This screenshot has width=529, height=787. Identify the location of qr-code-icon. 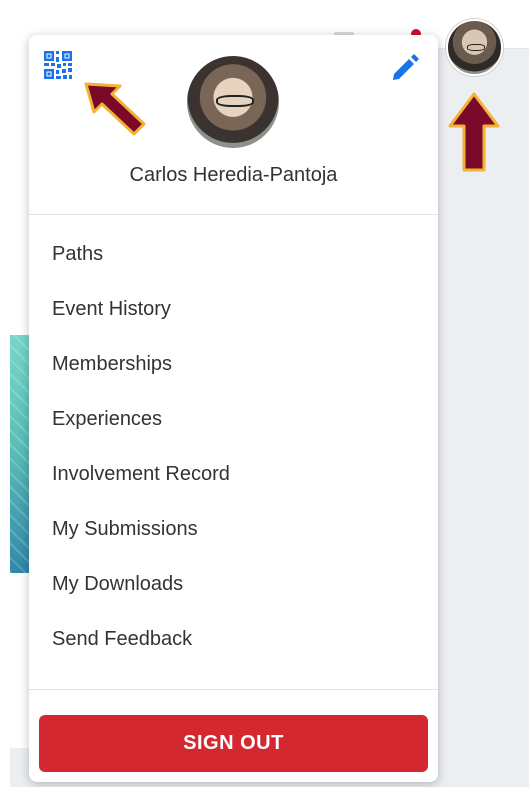
(58, 65).